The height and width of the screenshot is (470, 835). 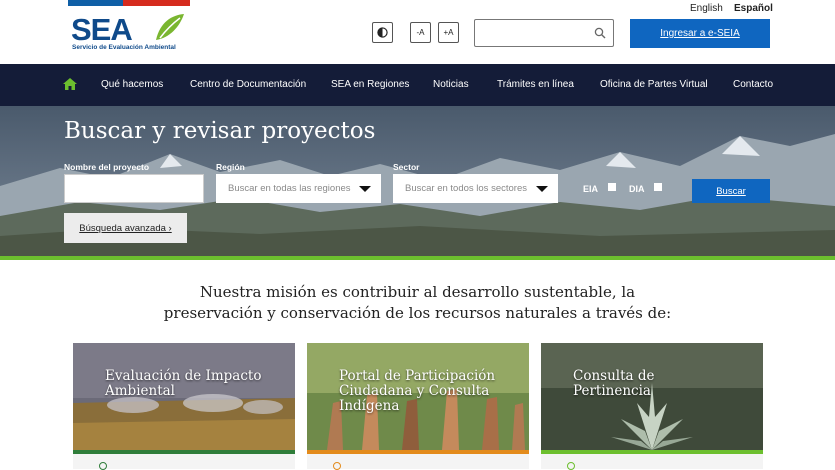 What do you see at coordinates (612, 187) in the screenshot?
I see `eia-checkbox` at bounding box center [612, 187].